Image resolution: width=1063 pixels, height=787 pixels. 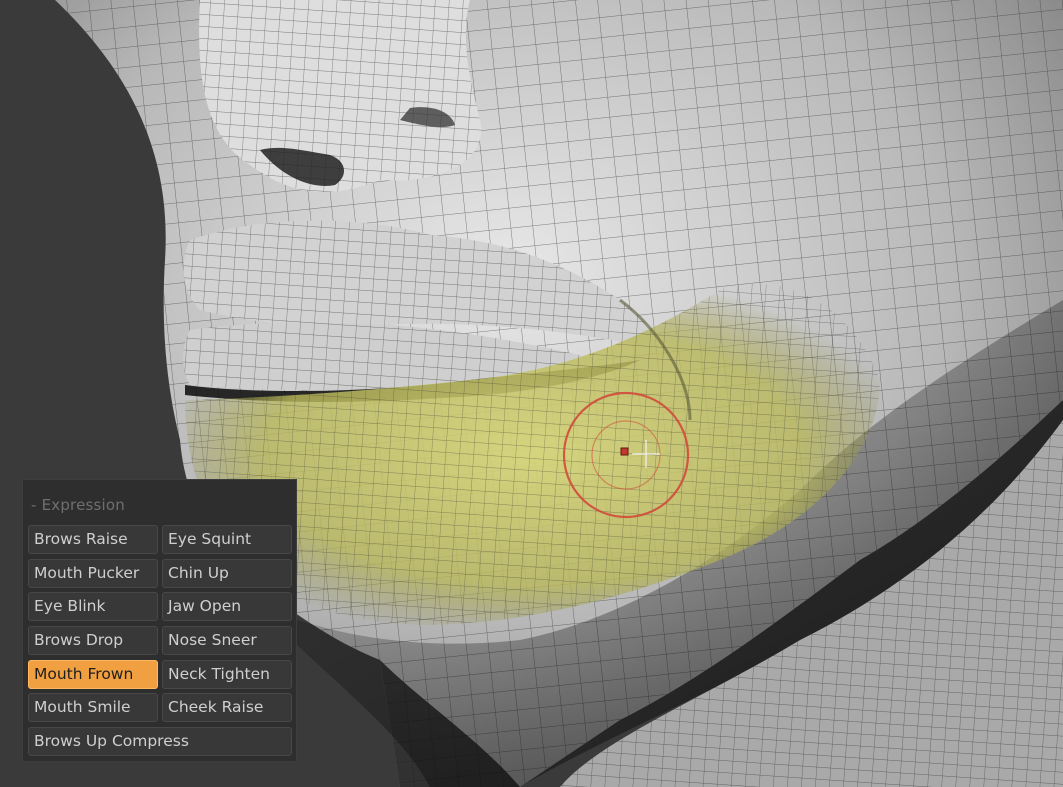 I want to click on jaw-open-button: Jaw Open, so click(x=227, y=606).